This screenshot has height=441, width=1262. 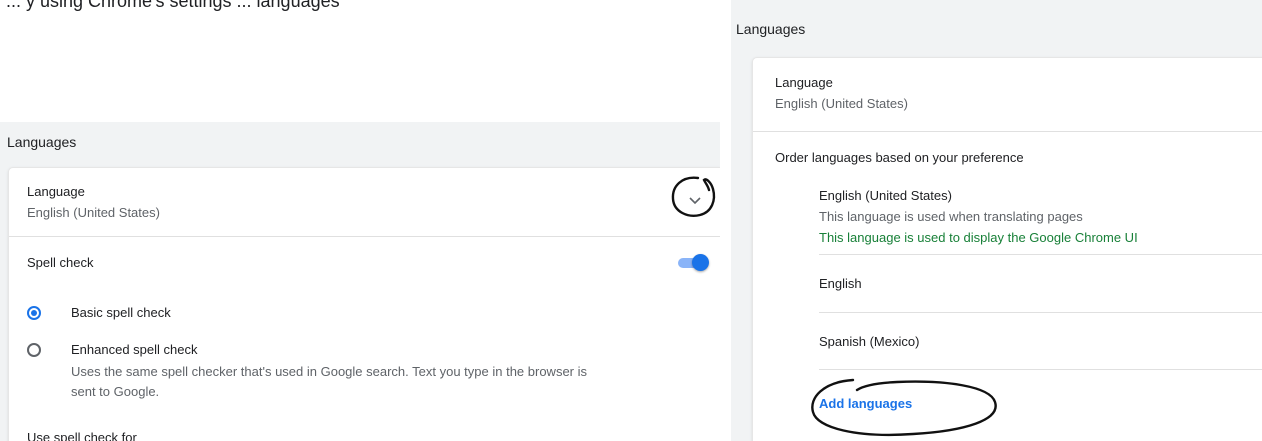 What do you see at coordinates (34, 313) in the screenshot?
I see `basic-spell-check-radio` at bounding box center [34, 313].